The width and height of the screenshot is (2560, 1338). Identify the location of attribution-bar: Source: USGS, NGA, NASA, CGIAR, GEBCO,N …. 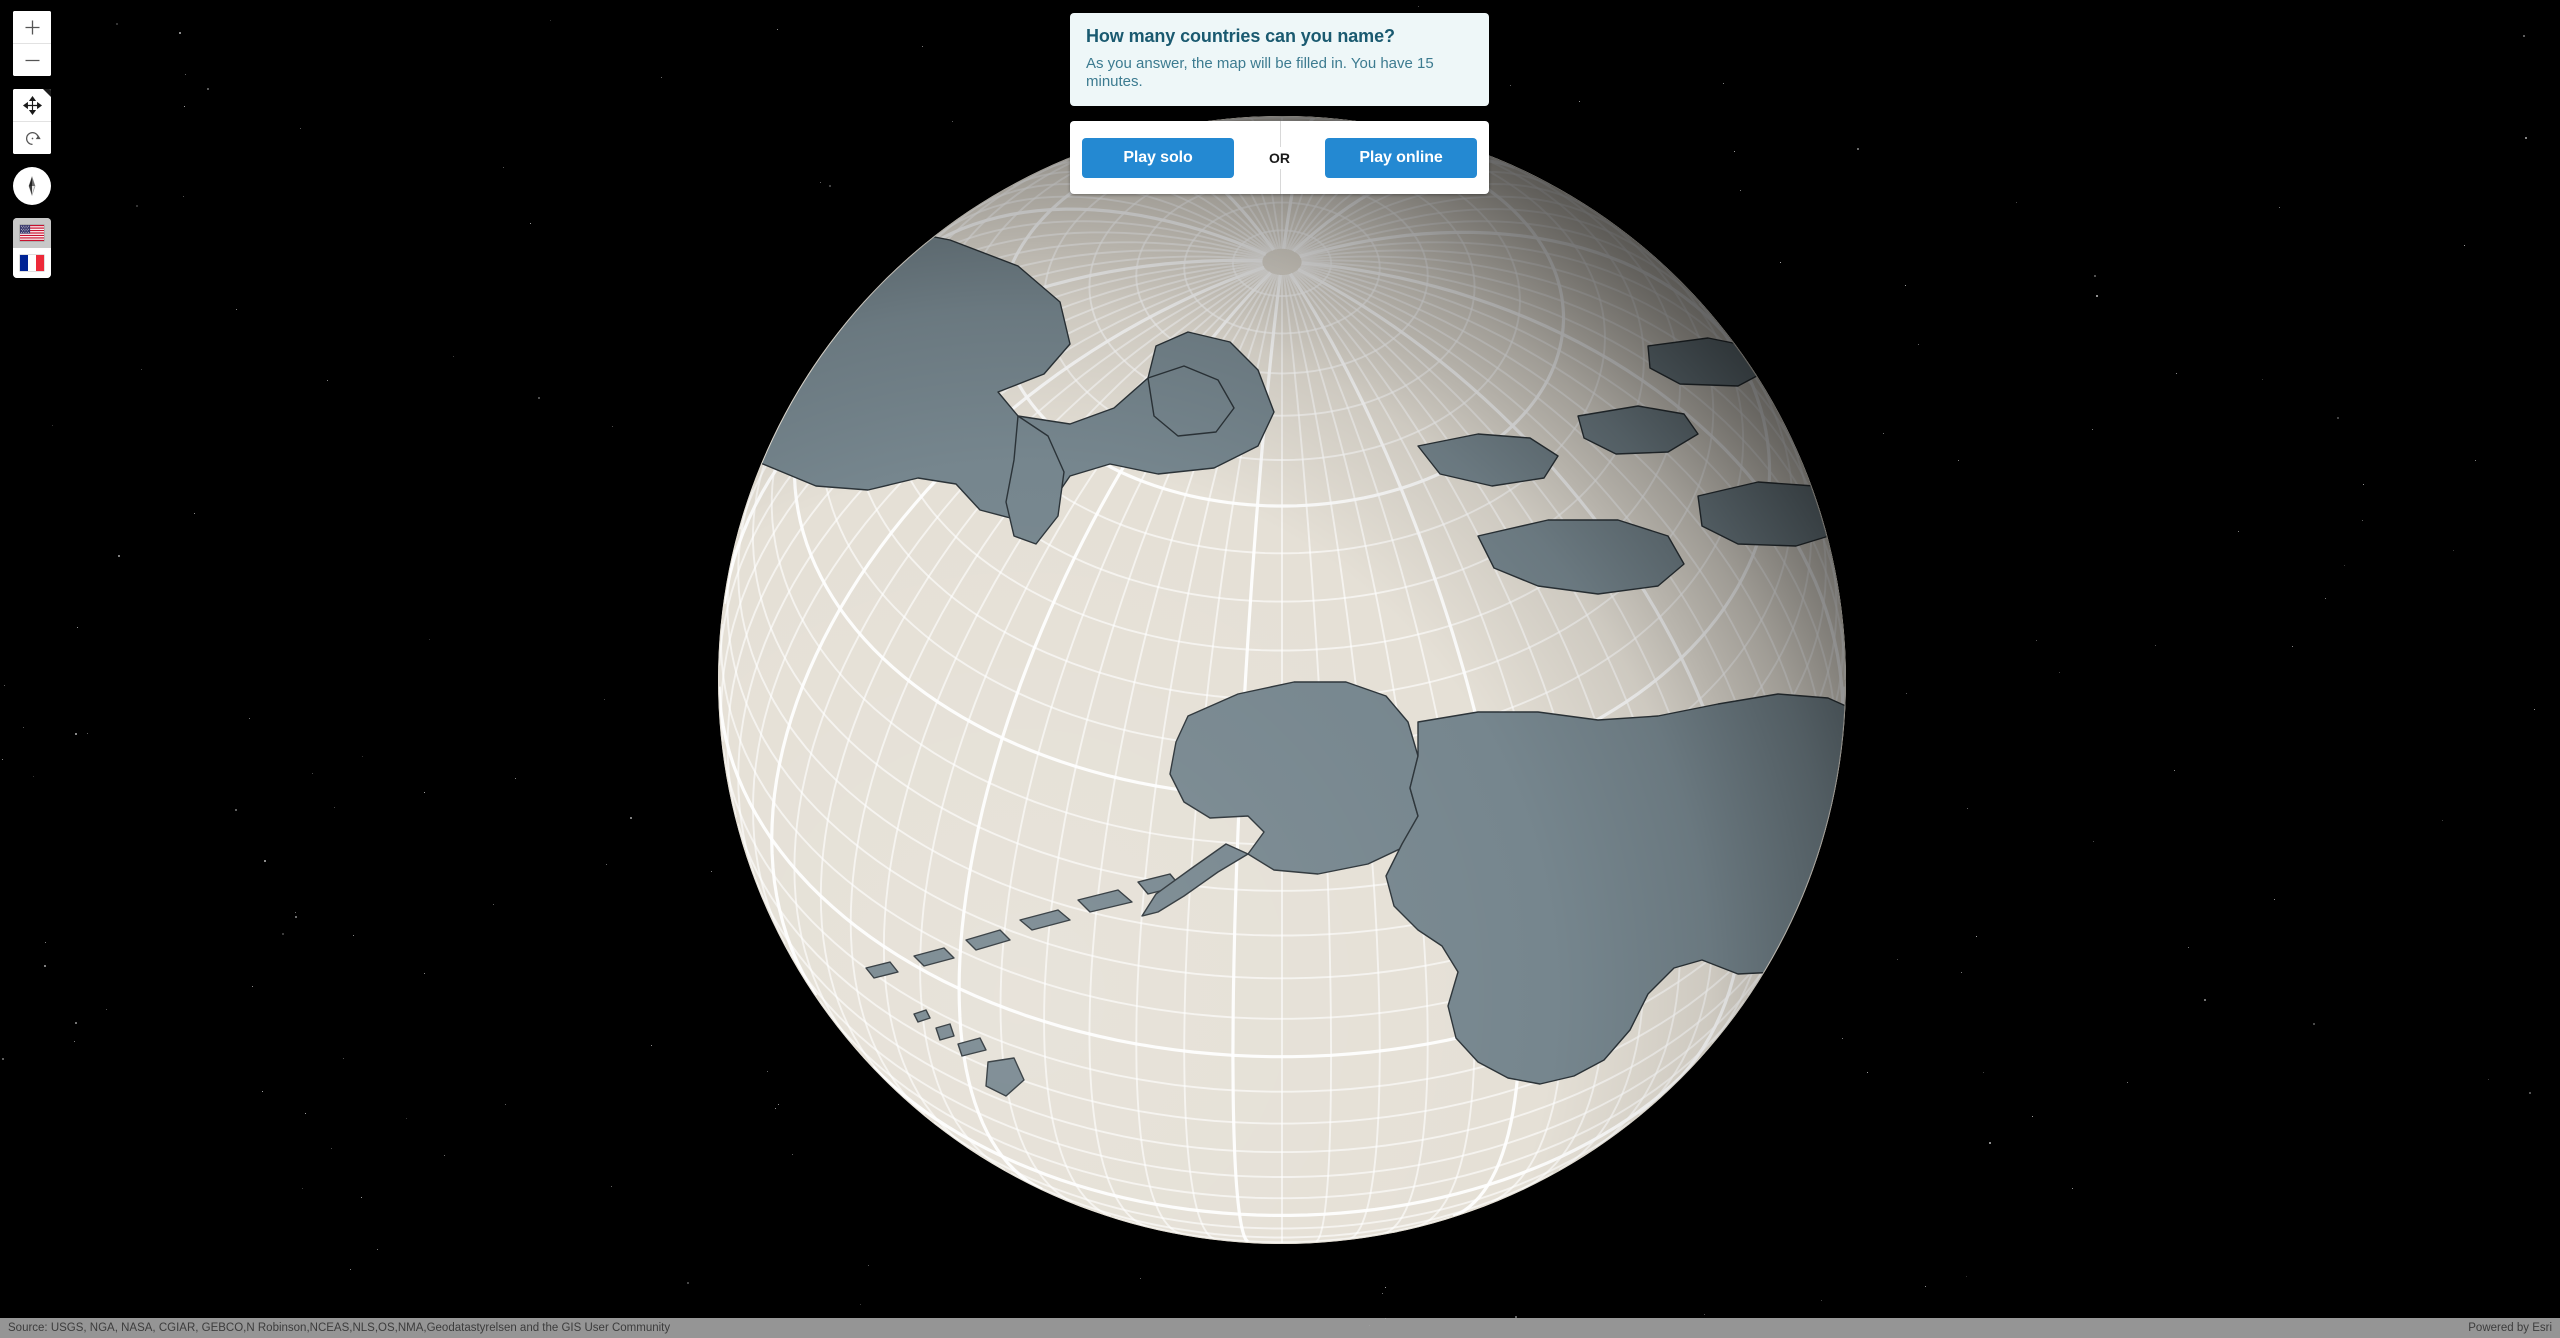
(1280, 1328).